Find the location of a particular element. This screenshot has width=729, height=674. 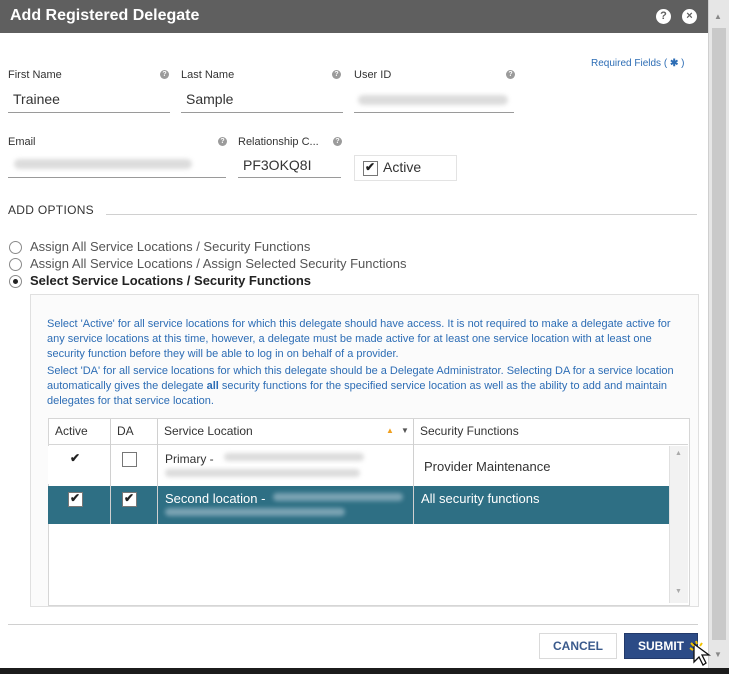

title-bar: Add Registered Delegate ? × is located at coordinates (354, 16).